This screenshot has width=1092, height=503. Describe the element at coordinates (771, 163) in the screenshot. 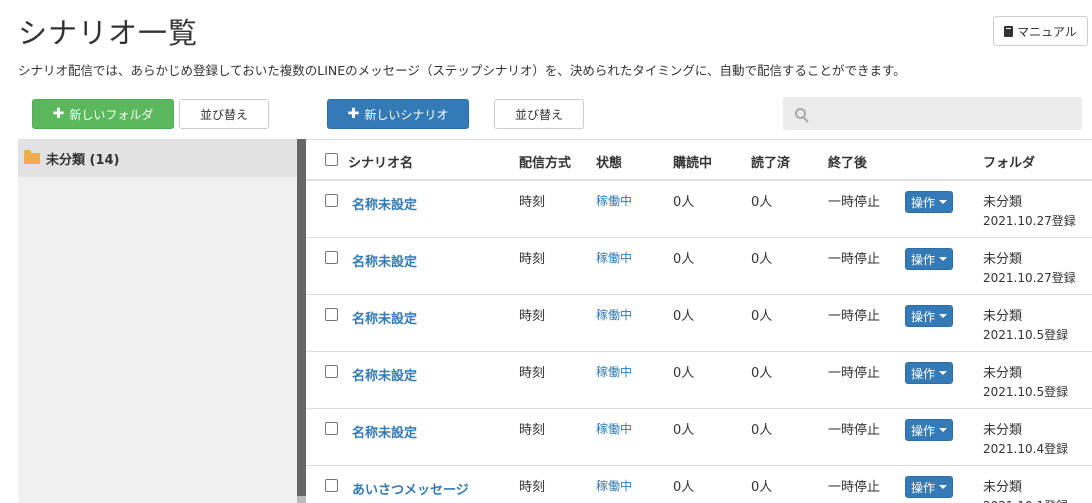

I see `column-header-completed: 読了済` at that location.